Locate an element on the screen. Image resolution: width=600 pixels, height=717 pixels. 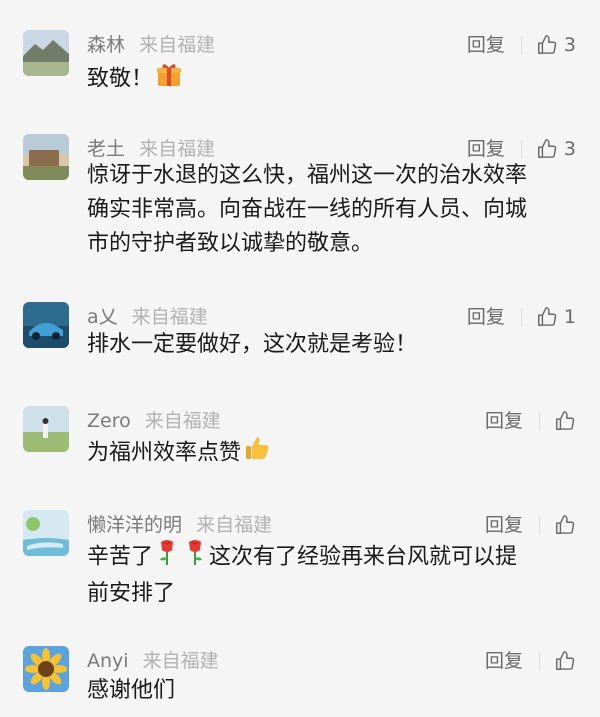
comment-text: 排水一定要做好，这次就是考验！ is located at coordinates (339, 345).